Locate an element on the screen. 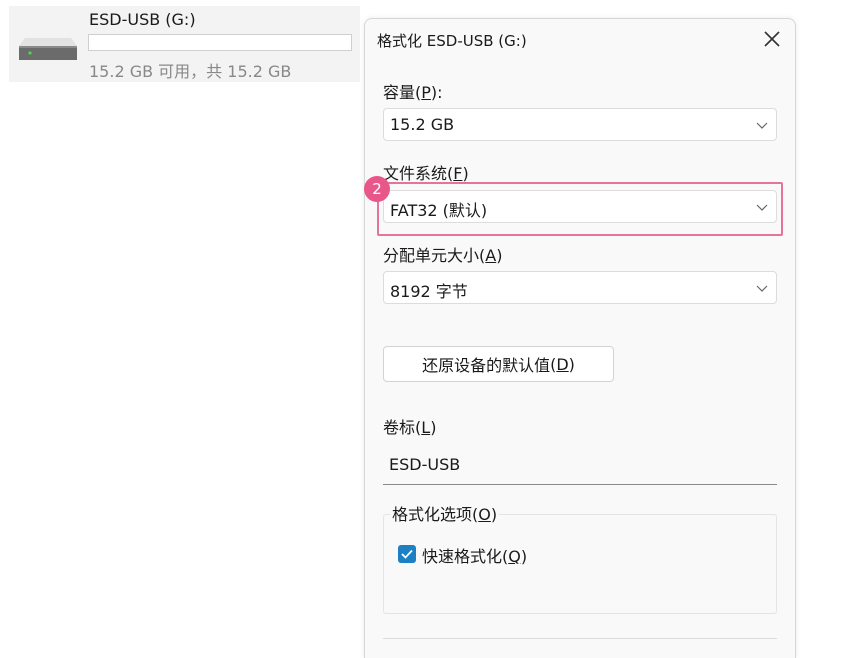 This screenshot has height=658, width=842. capacity-dropdown: 15.2 GB is located at coordinates (580, 124).